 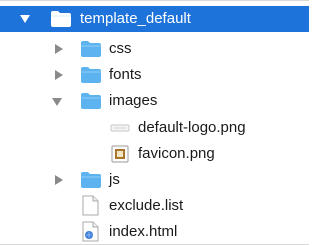 I want to click on tree-row-exclude-list: exclude.list, so click(x=154, y=206).